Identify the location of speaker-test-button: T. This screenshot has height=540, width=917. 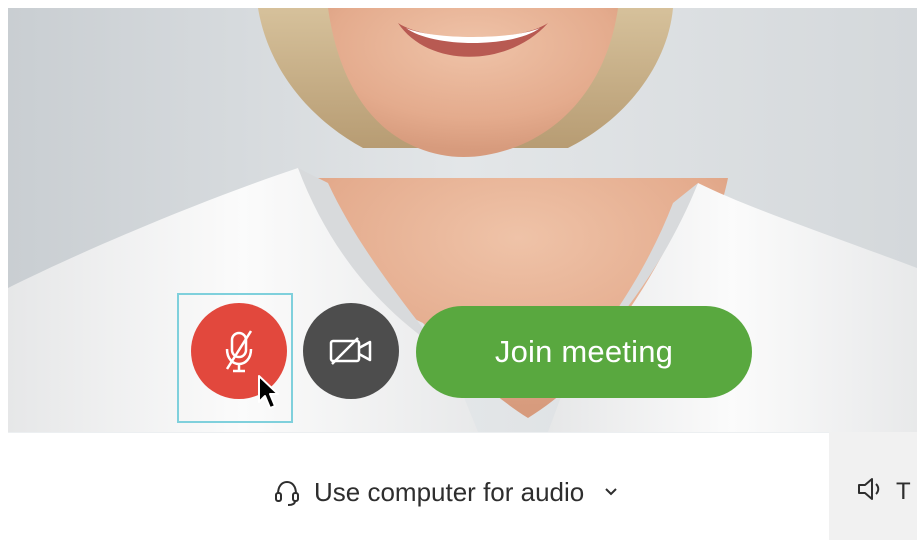
(883, 492).